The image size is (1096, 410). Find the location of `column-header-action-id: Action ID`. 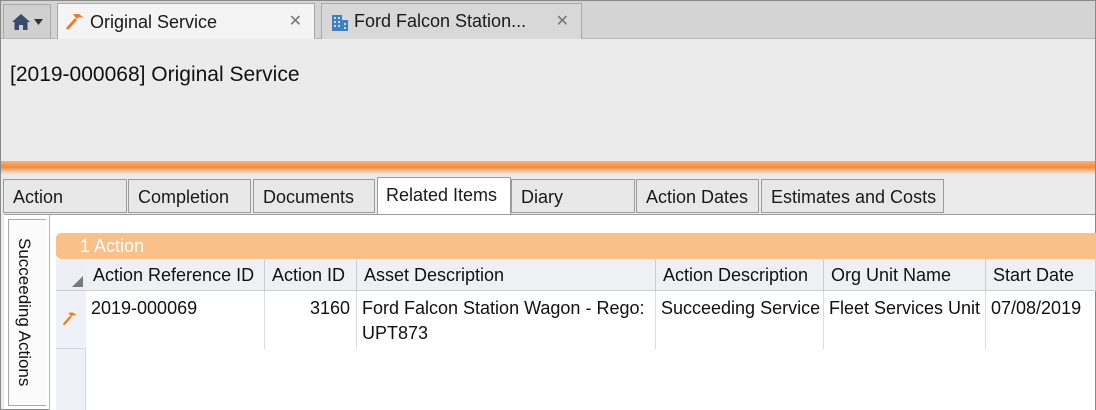

column-header-action-id: Action ID is located at coordinates (311, 275).